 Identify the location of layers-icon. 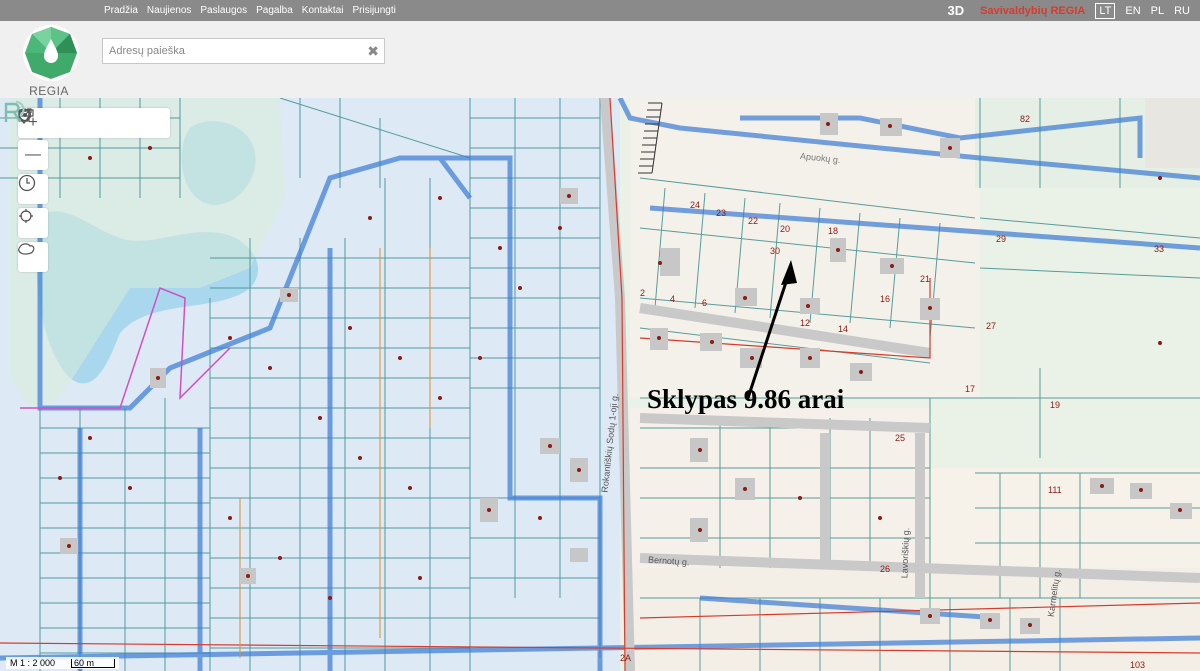
(33, 257).